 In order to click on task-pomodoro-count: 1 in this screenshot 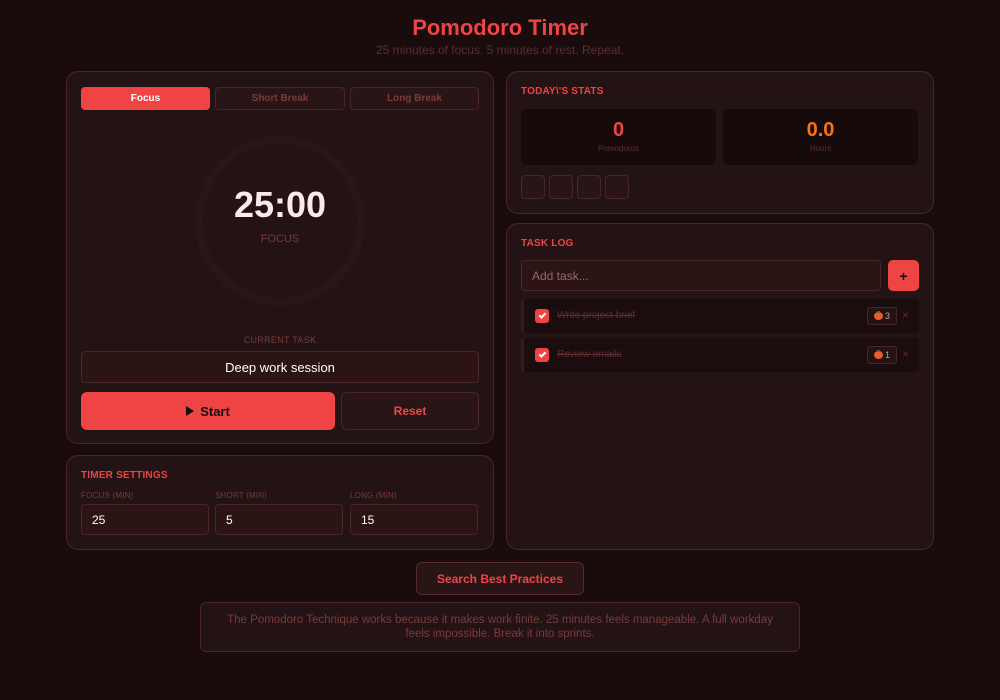, I will do `click(887, 355)`.